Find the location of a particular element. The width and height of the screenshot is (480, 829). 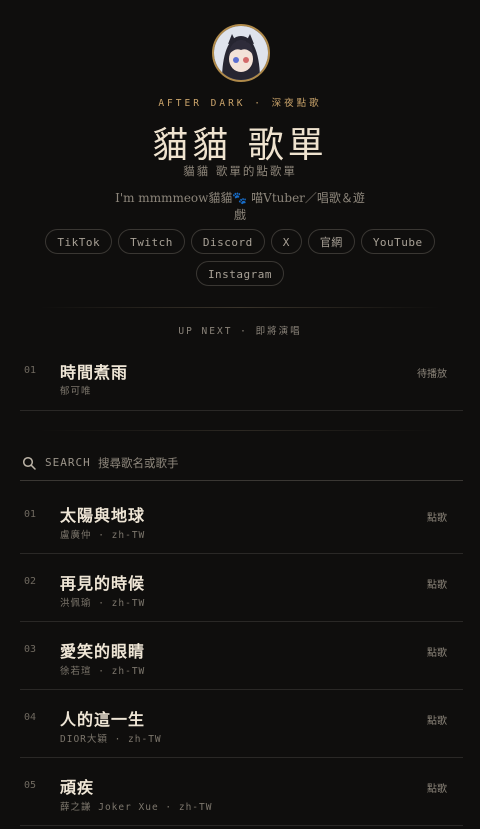

song-number: 04 is located at coordinates (30, 717).